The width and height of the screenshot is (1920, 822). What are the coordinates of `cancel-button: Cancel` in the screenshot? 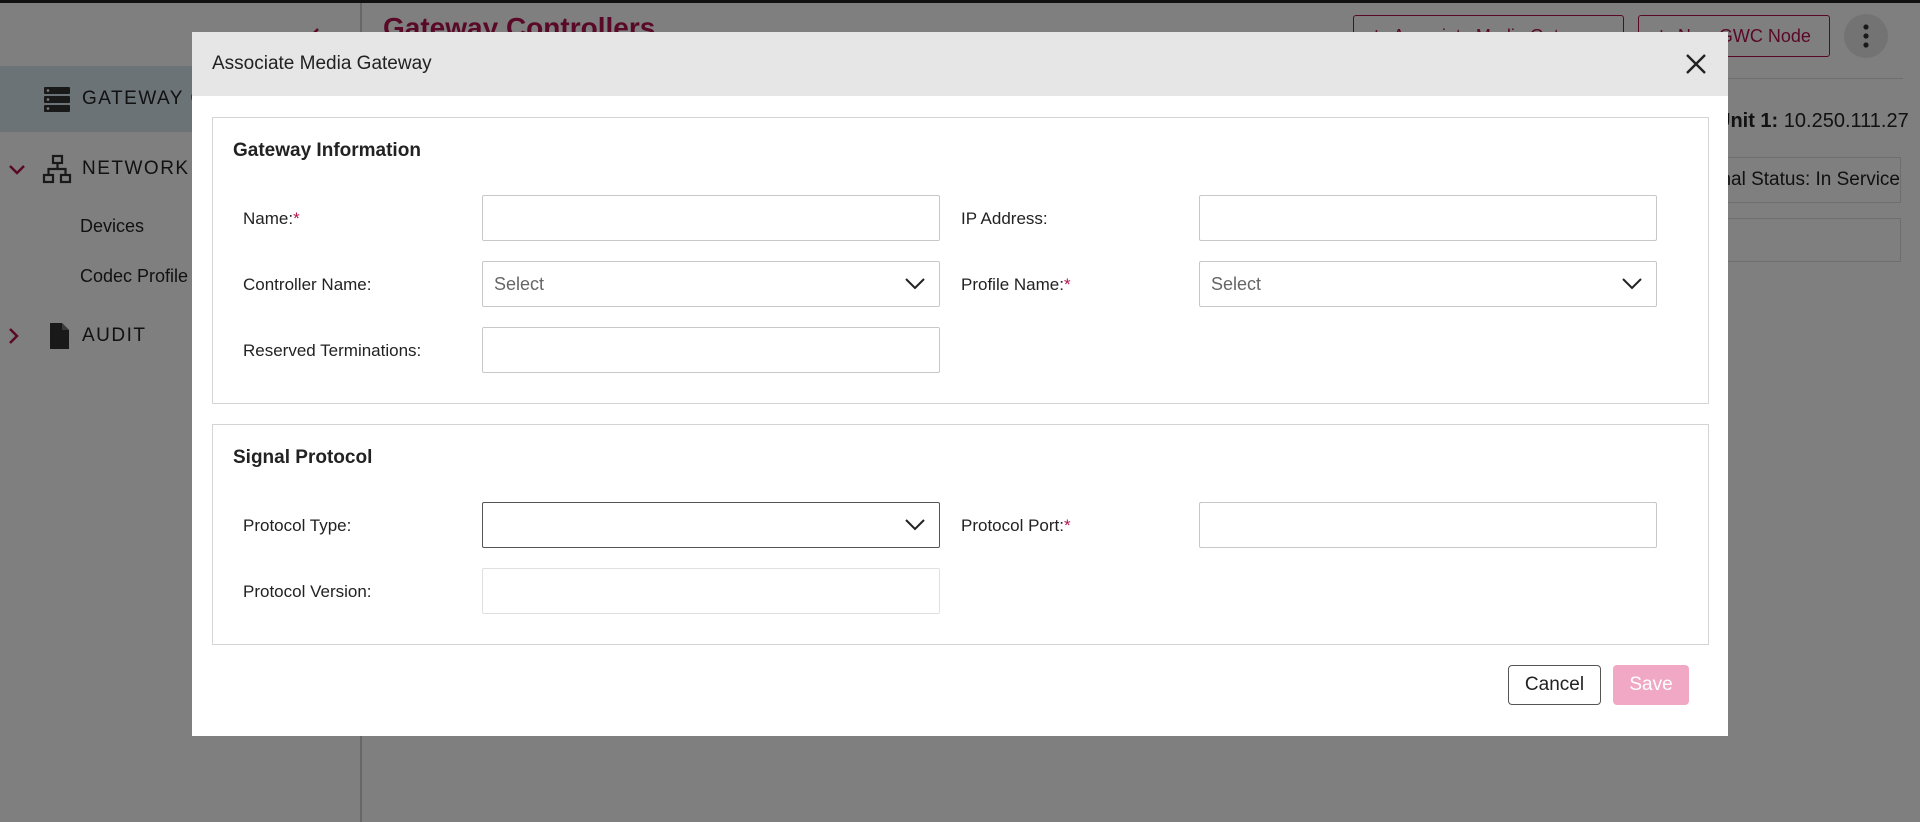 It's located at (1554, 685).